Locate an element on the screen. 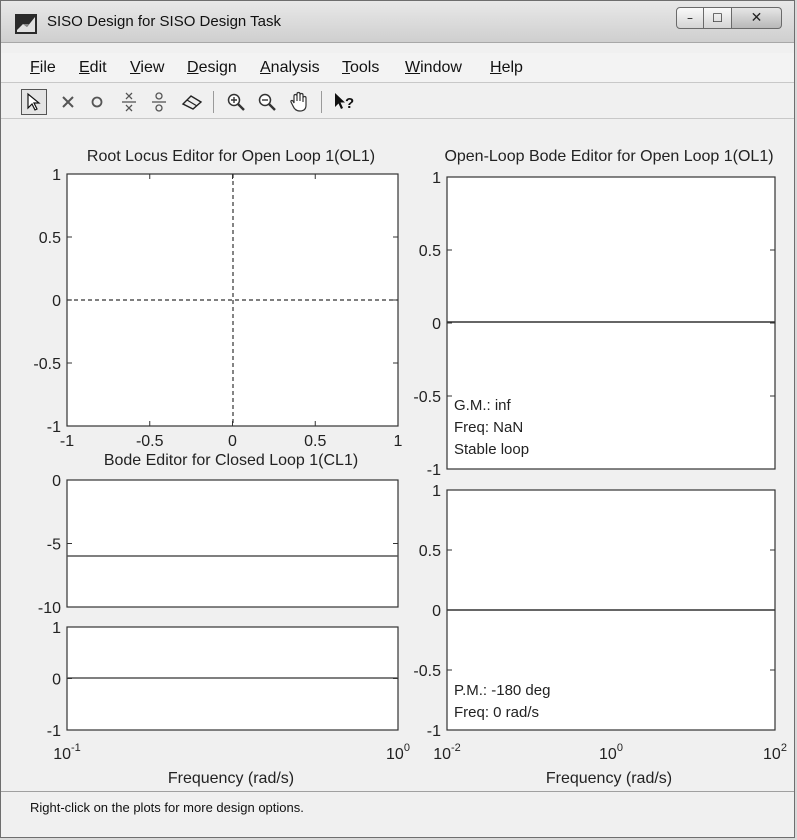 This screenshot has width=797, height=840. pole-circle-icon is located at coordinates (97, 102).